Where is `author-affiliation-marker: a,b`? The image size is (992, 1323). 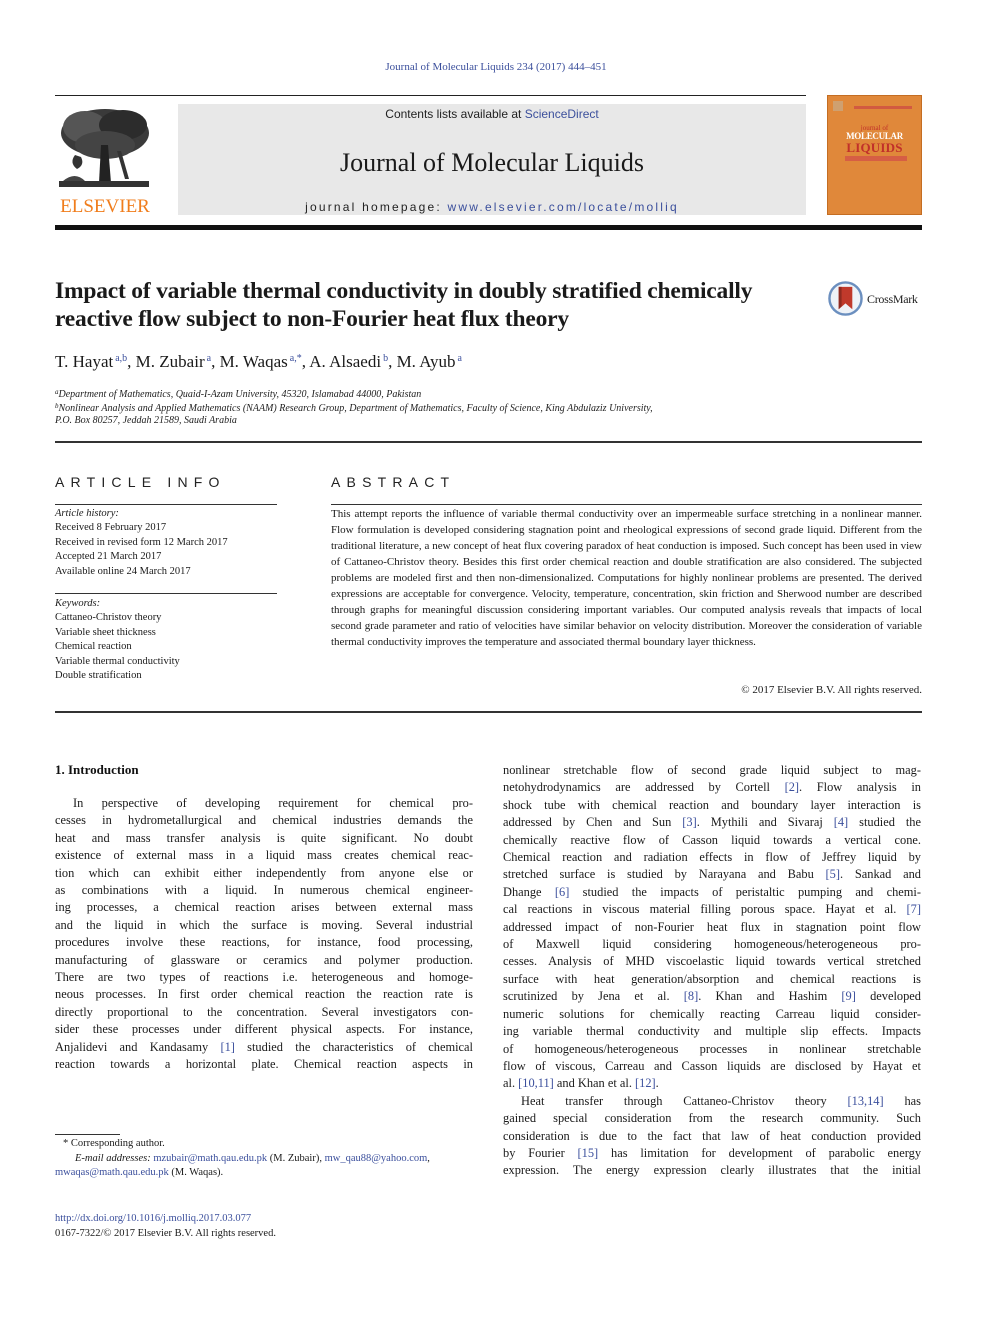
author-affiliation-marker: a,b is located at coordinates (121, 358).